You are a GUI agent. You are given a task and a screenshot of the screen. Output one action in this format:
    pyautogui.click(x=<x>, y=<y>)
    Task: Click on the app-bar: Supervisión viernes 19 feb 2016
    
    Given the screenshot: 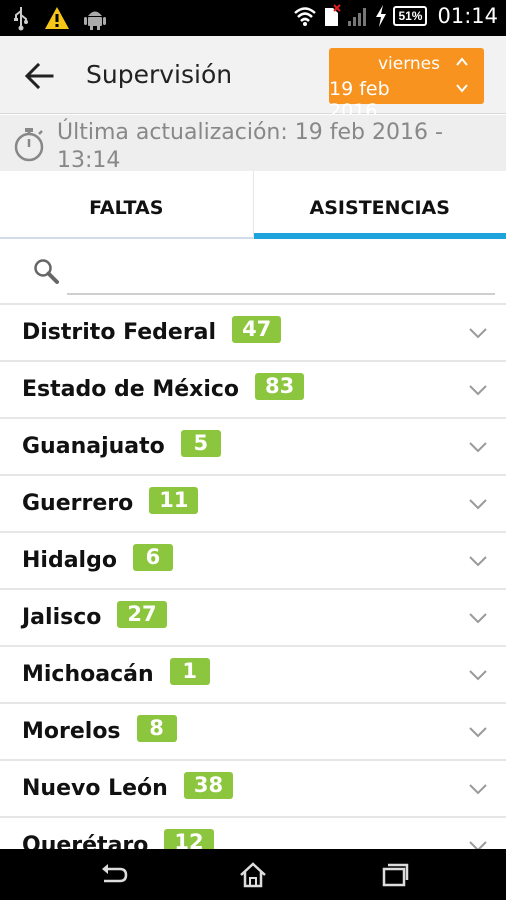 What is the action you would take?
    pyautogui.click(x=253, y=79)
    